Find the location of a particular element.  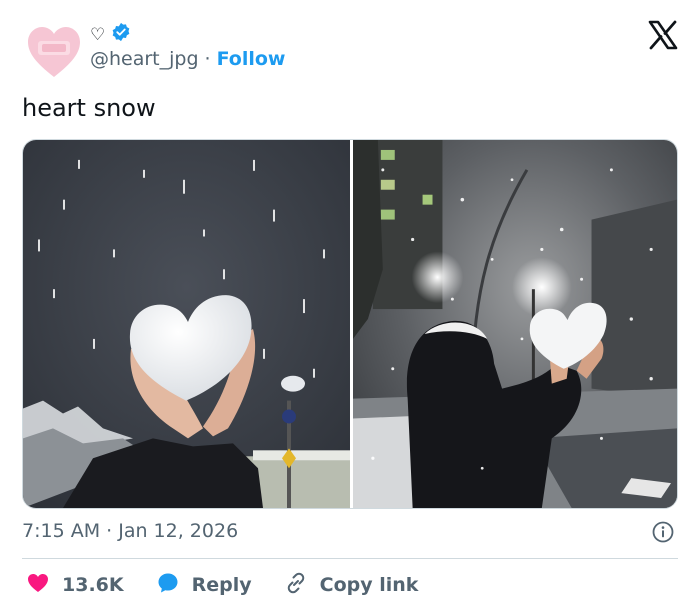

author-handle-row: @heart_jpg · Follow is located at coordinates (188, 59).